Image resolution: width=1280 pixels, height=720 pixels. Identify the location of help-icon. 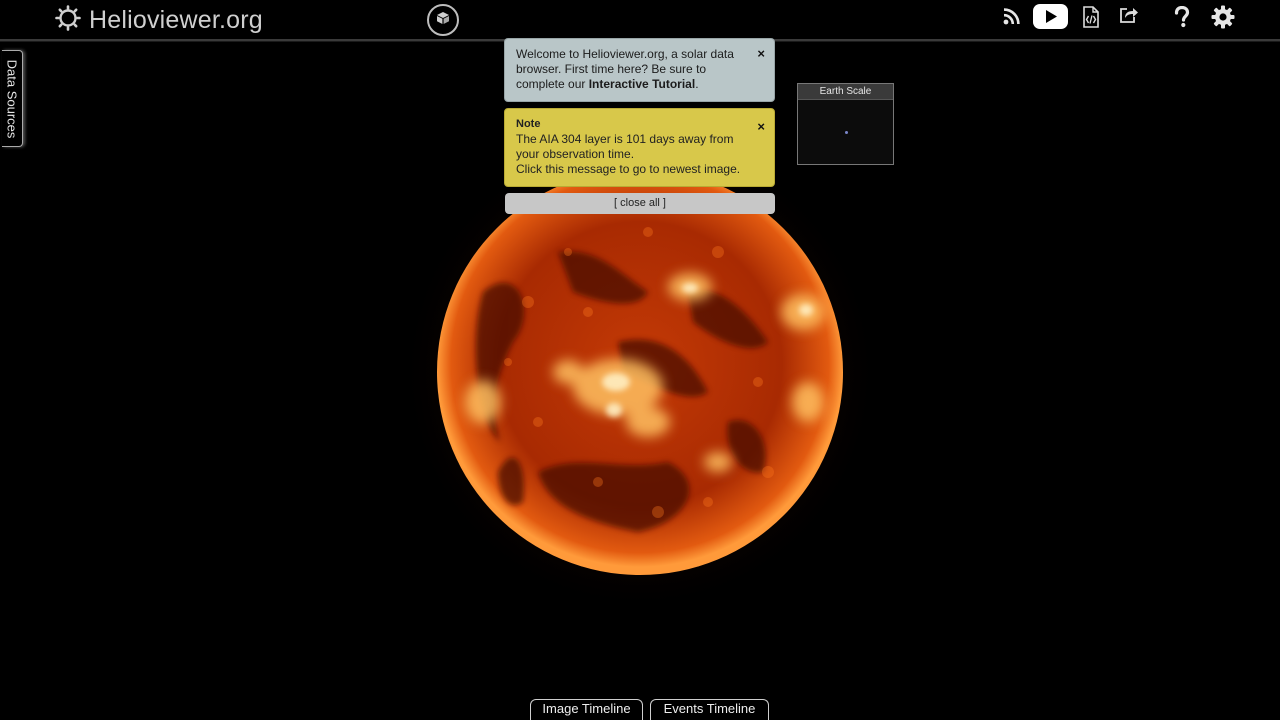
(1182, 19).